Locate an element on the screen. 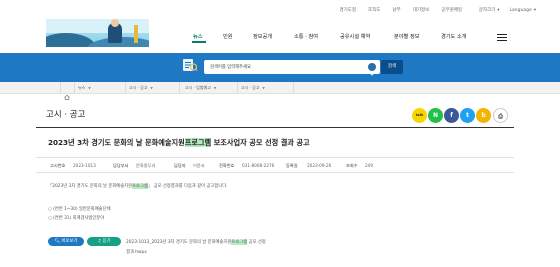 The image size is (560, 267). meta-value-department: 문화종무과 is located at coordinates (146, 165).